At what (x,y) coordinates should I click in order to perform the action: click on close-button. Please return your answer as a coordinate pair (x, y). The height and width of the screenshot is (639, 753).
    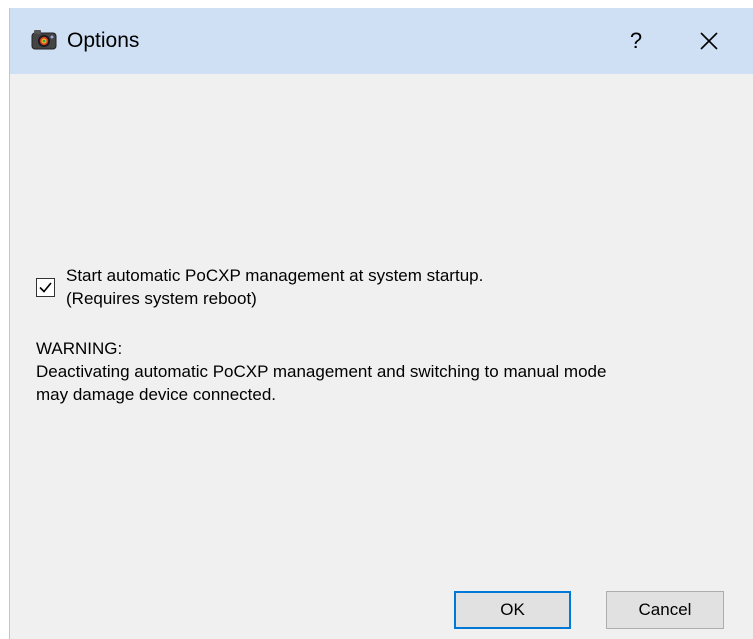
    Looking at the image, I should click on (708, 41).